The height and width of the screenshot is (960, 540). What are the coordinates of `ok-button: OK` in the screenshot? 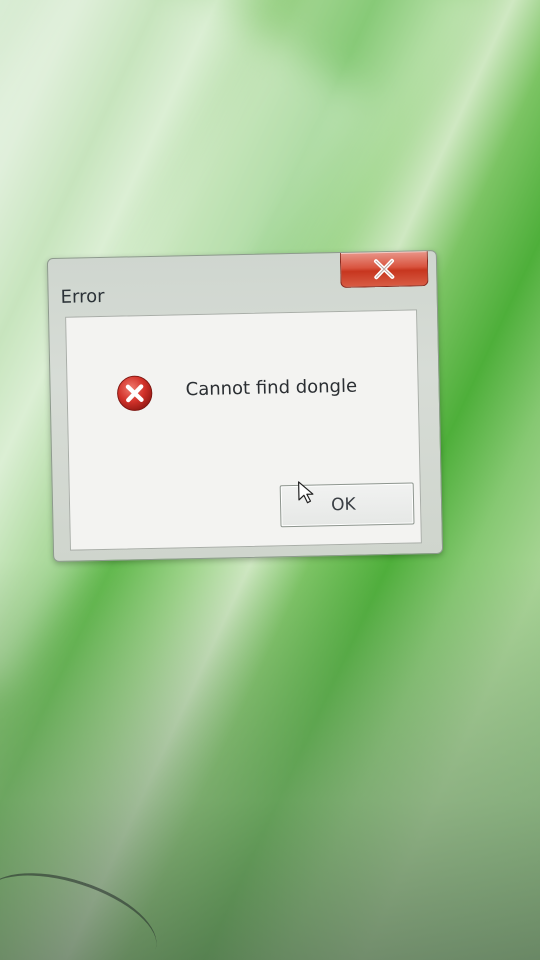 It's located at (347, 504).